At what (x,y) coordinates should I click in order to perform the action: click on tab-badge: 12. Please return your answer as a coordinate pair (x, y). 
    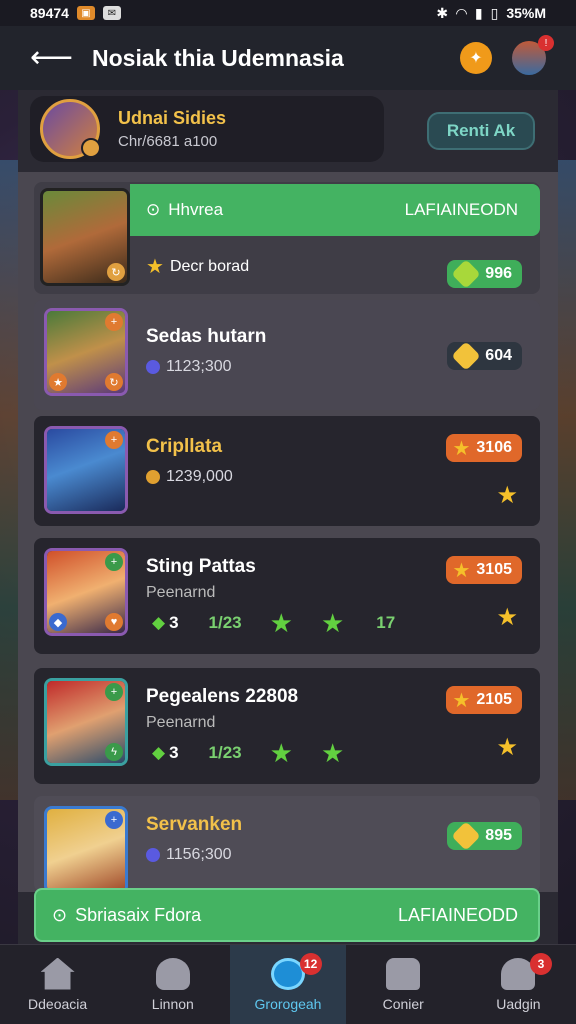
    Looking at the image, I should click on (310, 964).